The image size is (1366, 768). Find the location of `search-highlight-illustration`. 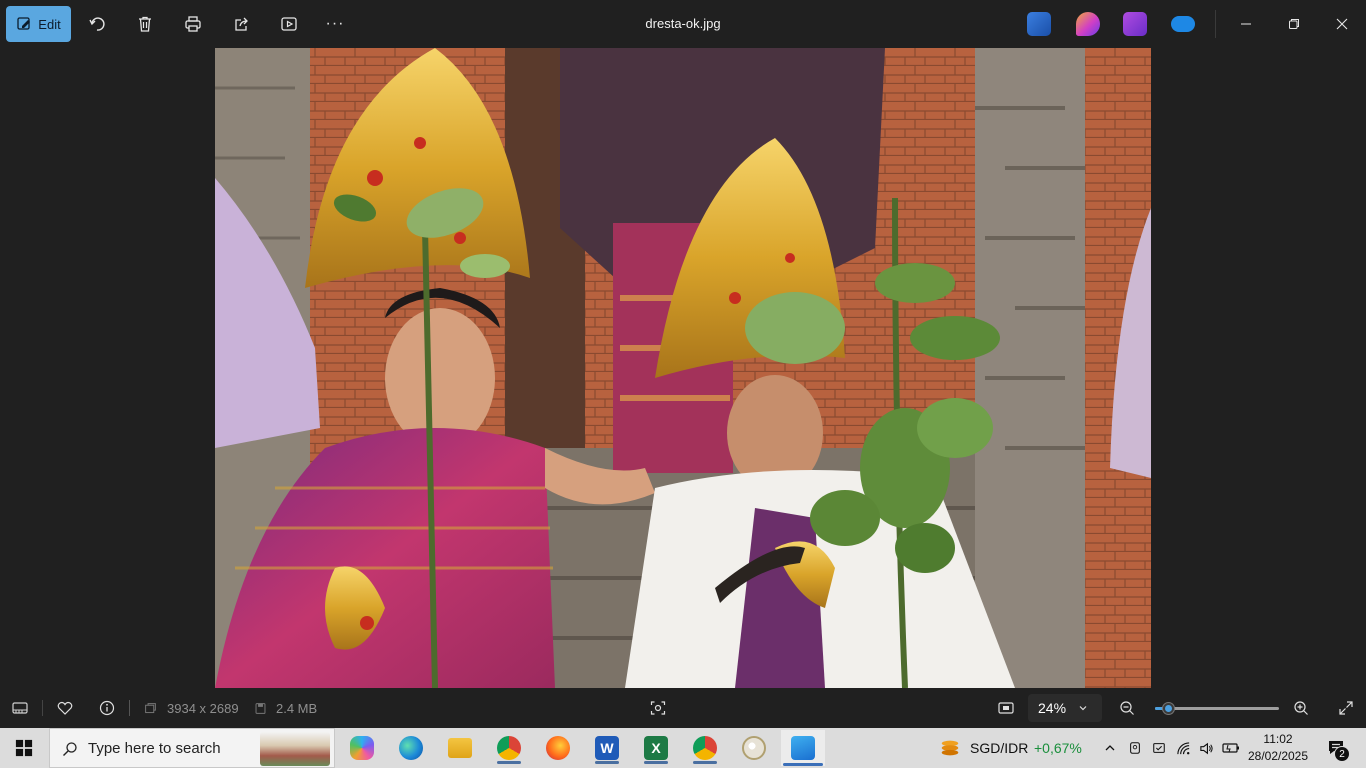

search-highlight-illustration is located at coordinates (295, 749).